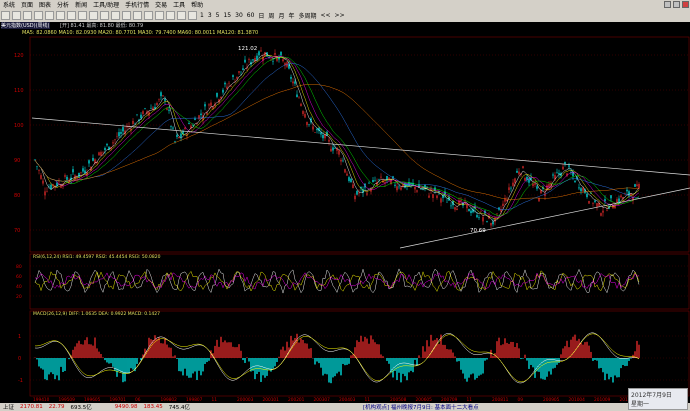  What do you see at coordinates (45, 4) in the screenshot?
I see `menu-item-2: 图表` at bounding box center [45, 4].